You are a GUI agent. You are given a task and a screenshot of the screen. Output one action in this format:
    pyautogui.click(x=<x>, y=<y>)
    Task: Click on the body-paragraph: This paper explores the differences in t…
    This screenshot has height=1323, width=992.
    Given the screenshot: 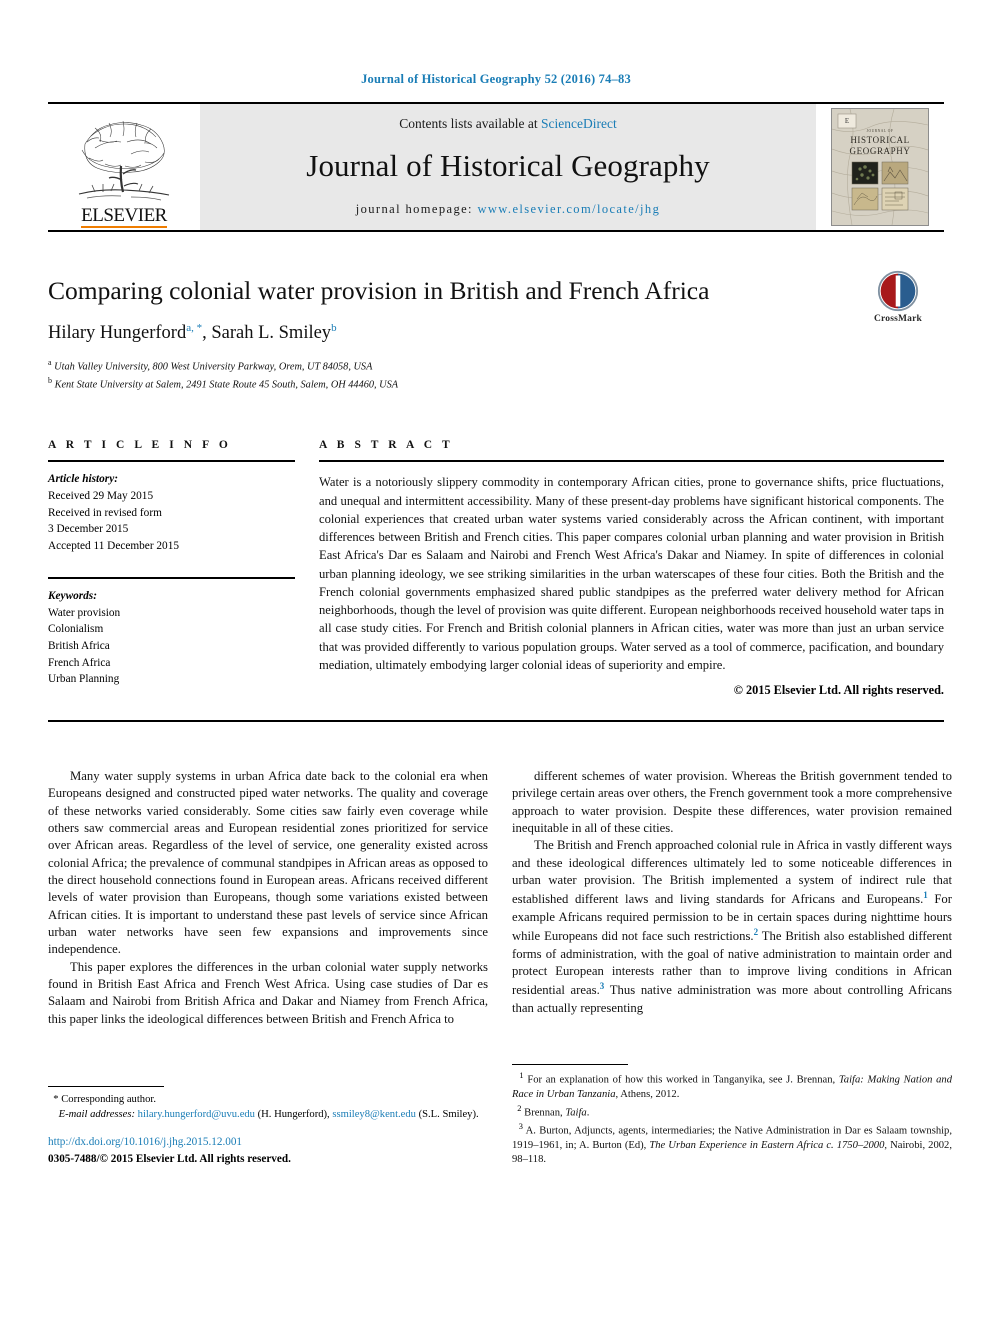 What is the action you would take?
    pyautogui.click(x=268, y=992)
    